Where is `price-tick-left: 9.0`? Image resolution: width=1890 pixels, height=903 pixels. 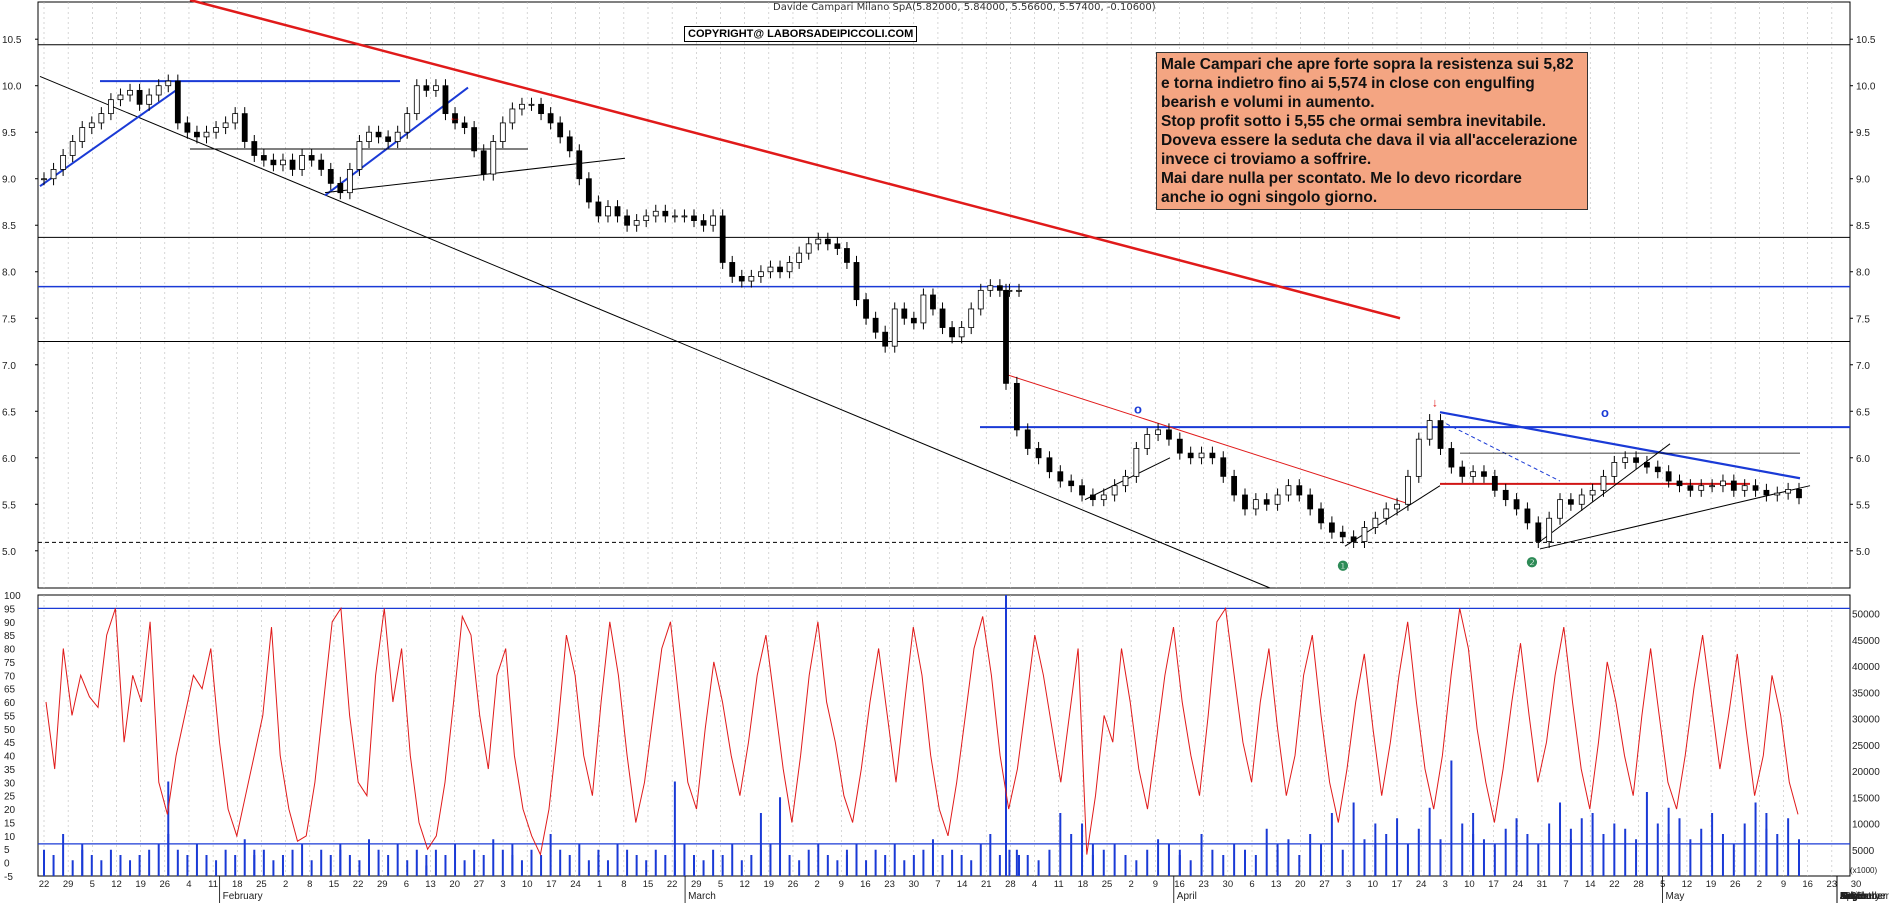
price-tick-left: 9.0 is located at coordinates (9, 180).